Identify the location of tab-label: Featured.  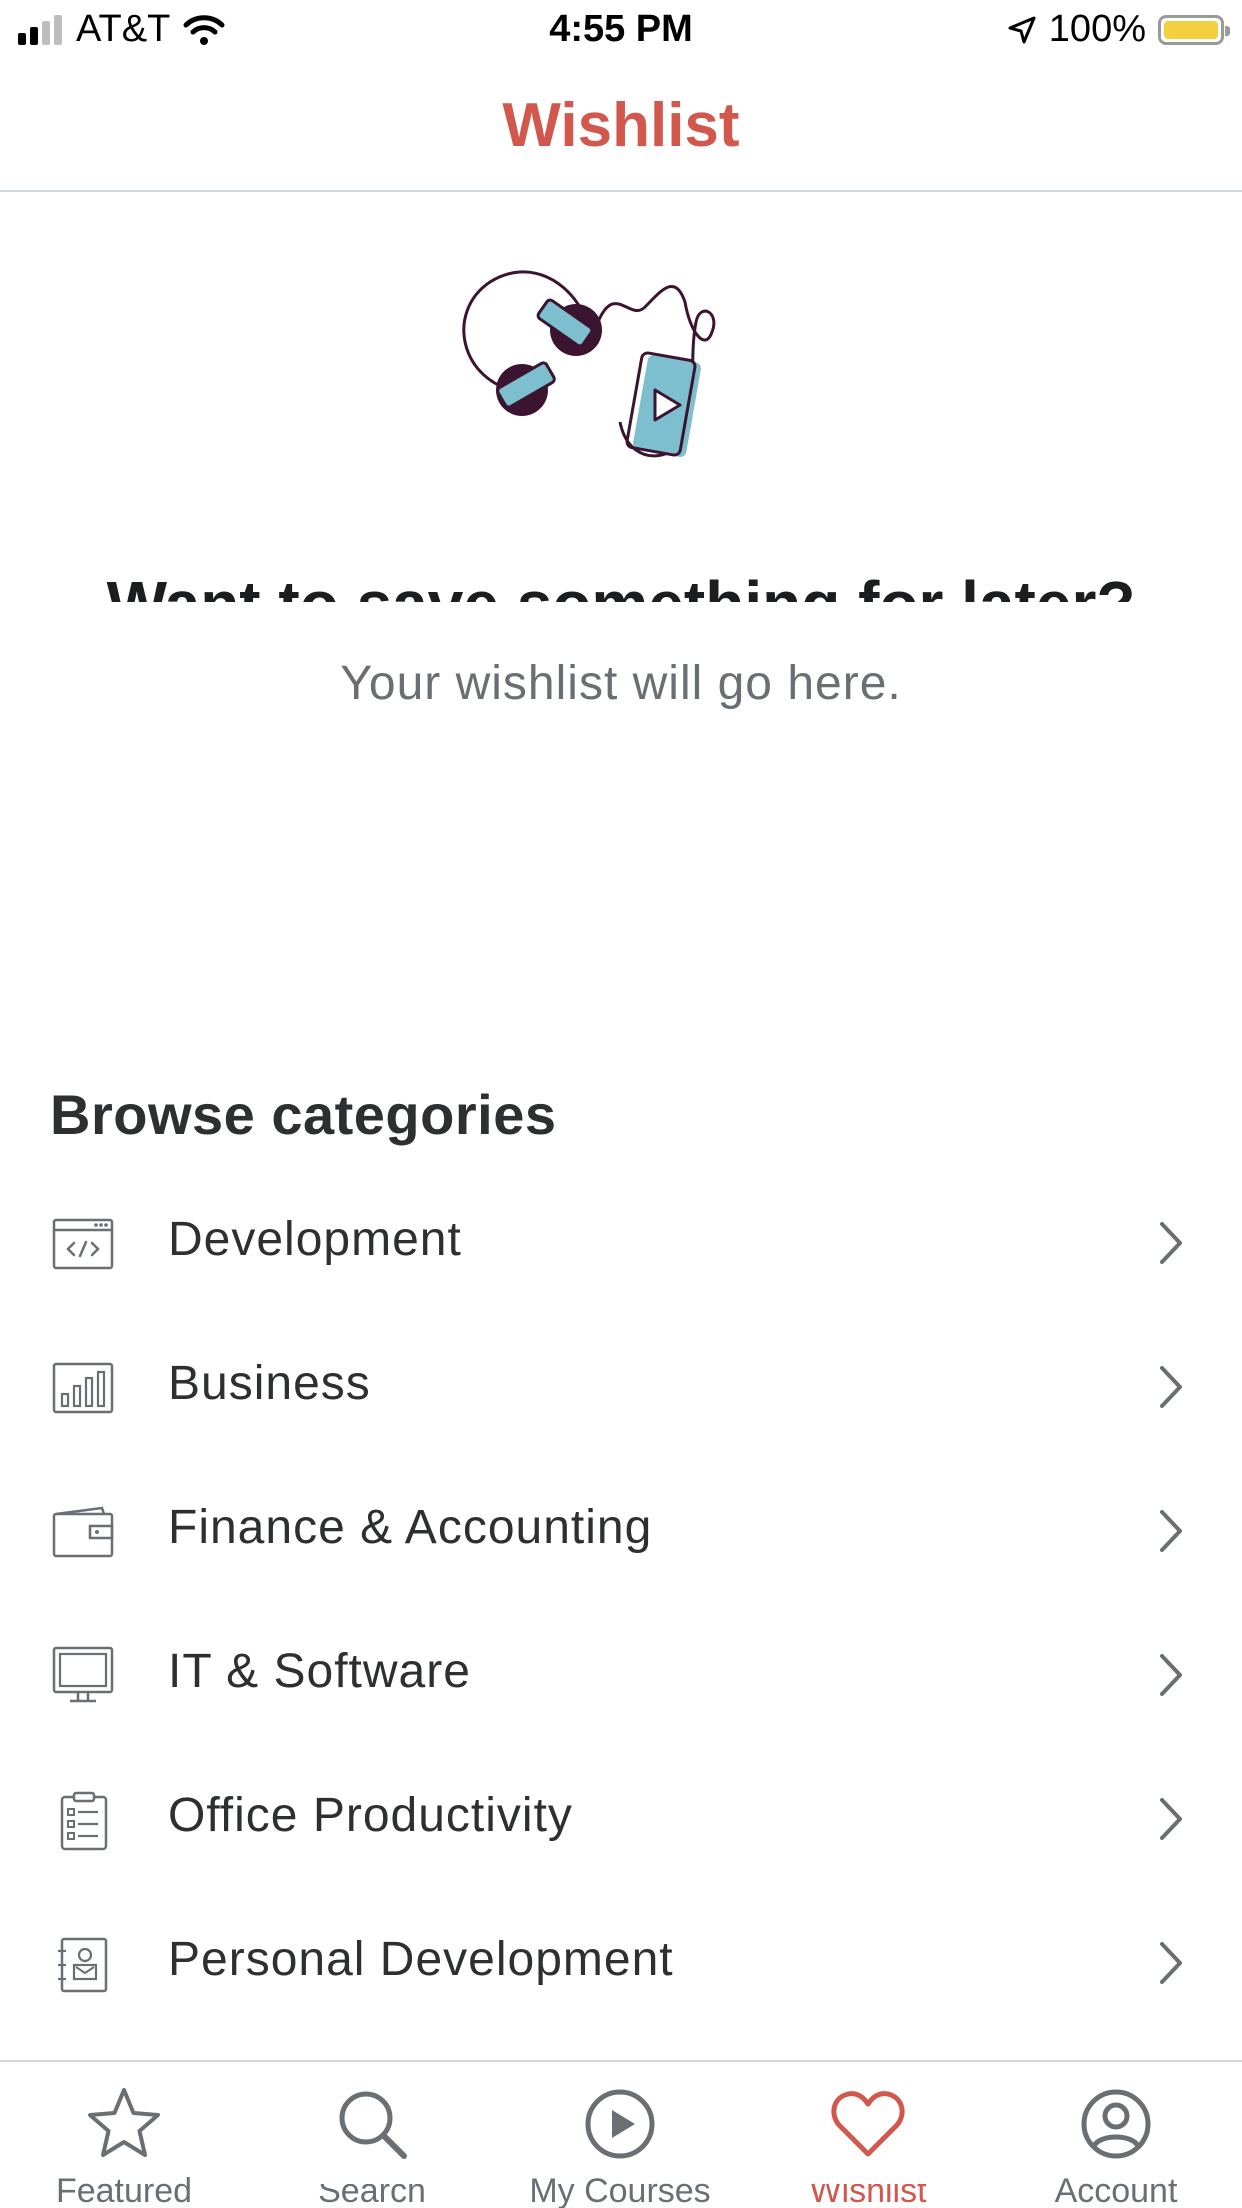
(124, 2190).